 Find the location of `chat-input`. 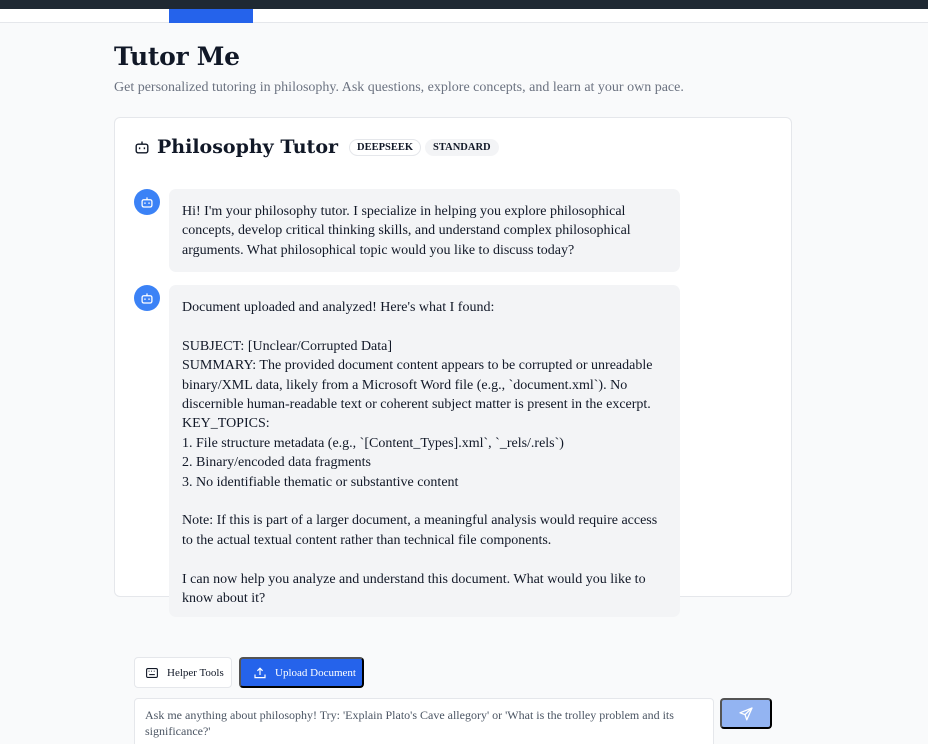

chat-input is located at coordinates (424, 721).